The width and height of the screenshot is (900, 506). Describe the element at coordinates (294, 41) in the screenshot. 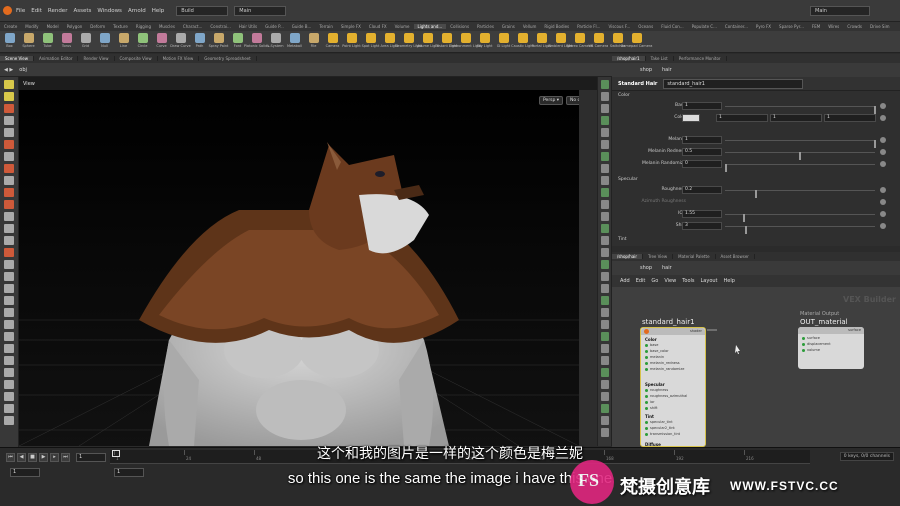

I see `shelf-tool: Metaball` at that location.